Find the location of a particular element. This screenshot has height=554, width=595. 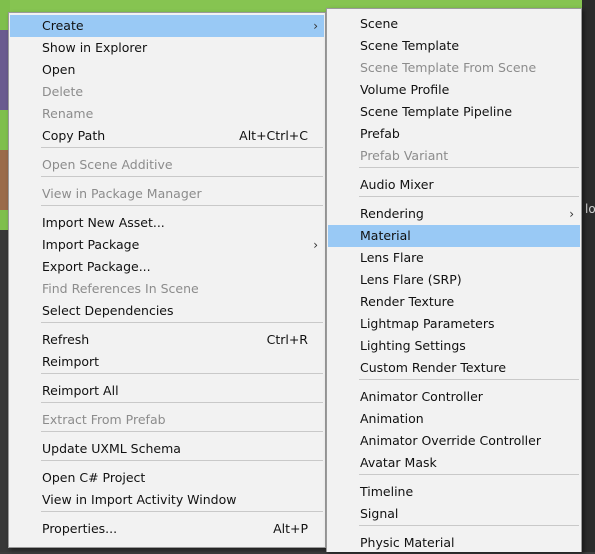

menu-item-timeline: Timeline is located at coordinates (454, 492).